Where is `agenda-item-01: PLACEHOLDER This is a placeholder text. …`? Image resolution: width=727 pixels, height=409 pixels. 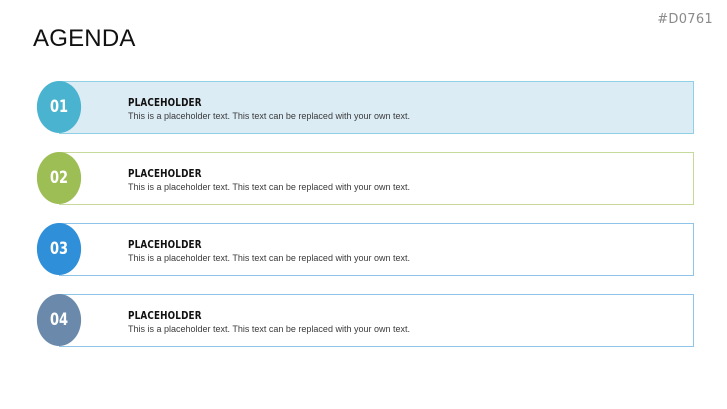
agenda-item-01: PLACEHOLDER This is a placeholder text. … is located at coordinates (363, 107).